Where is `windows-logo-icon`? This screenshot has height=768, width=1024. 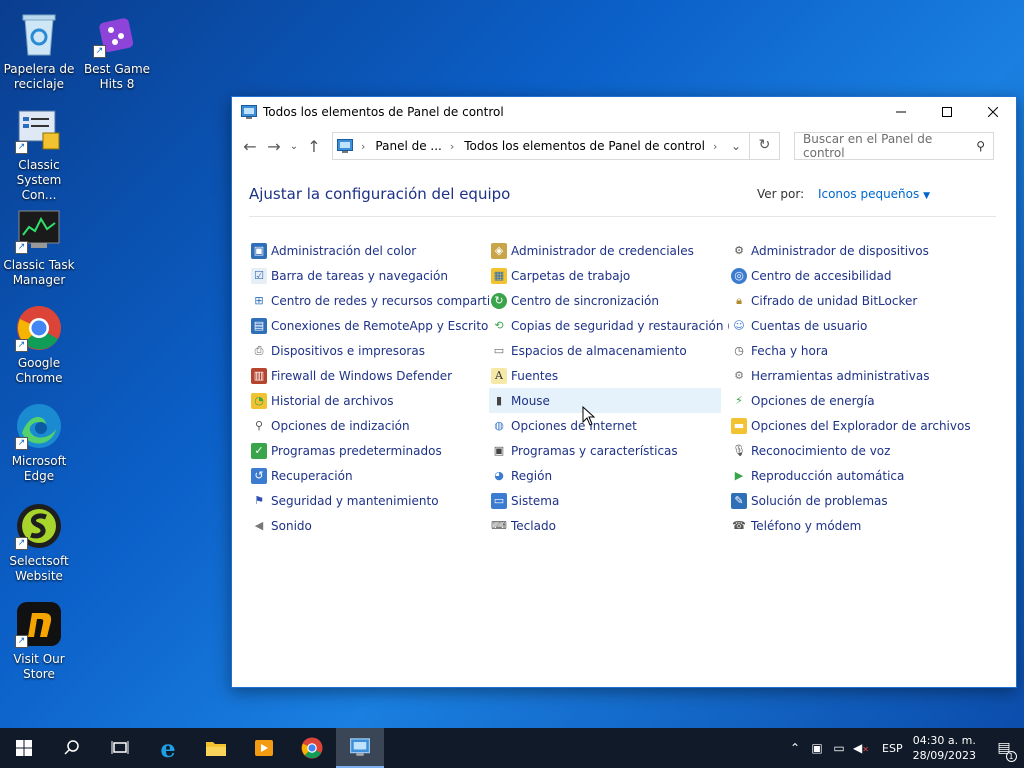 windows-logo-icon is located at coordinates (24, 748).